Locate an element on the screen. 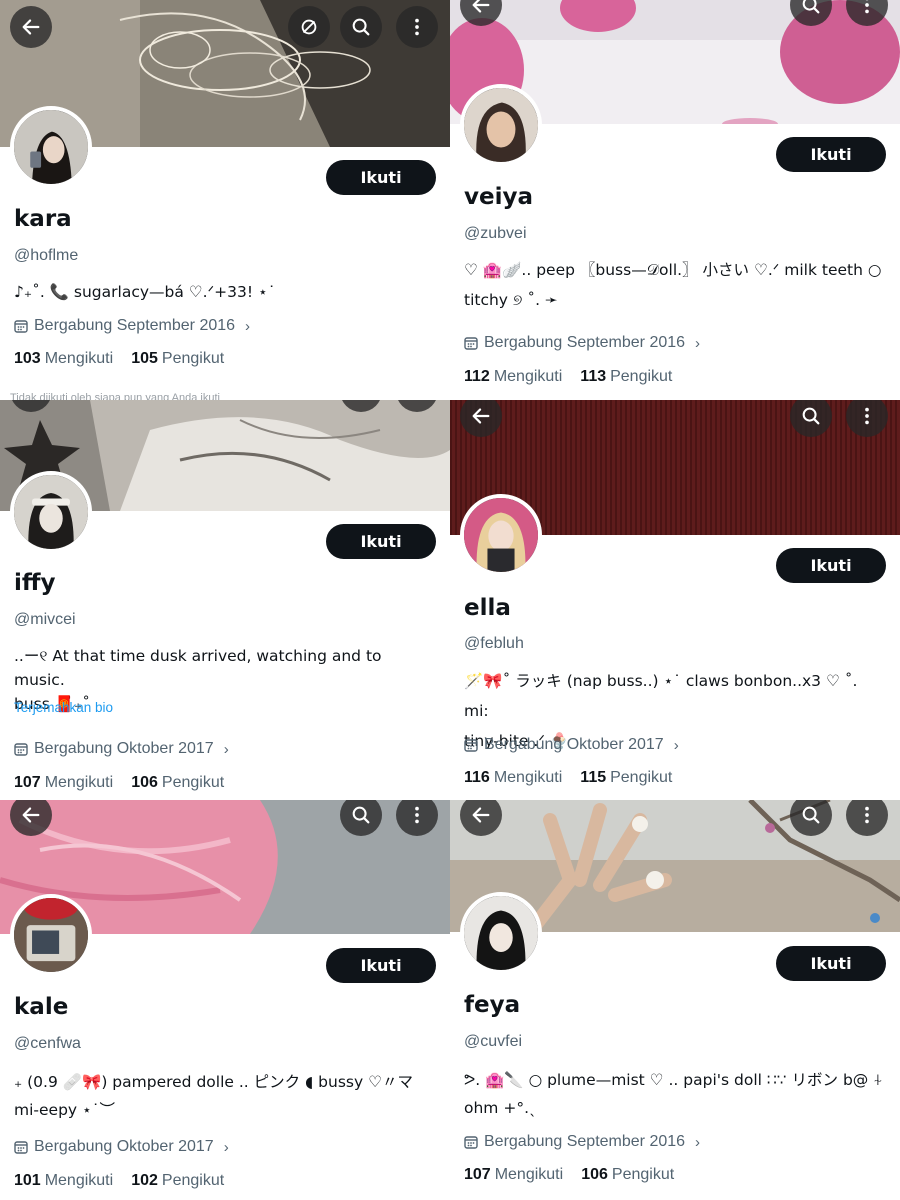  translate-bio-link: Terjemahkan bio is located at coordinates (63, 707).